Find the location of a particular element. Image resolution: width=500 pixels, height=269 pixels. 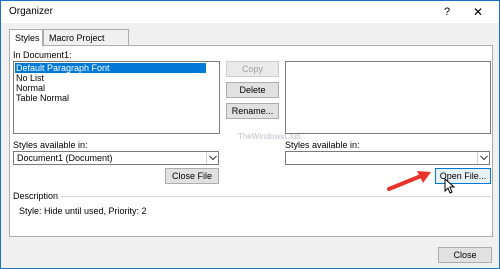

description-text: Style: Hide until used, Priority: 2 is located at coordinates (83, 211).